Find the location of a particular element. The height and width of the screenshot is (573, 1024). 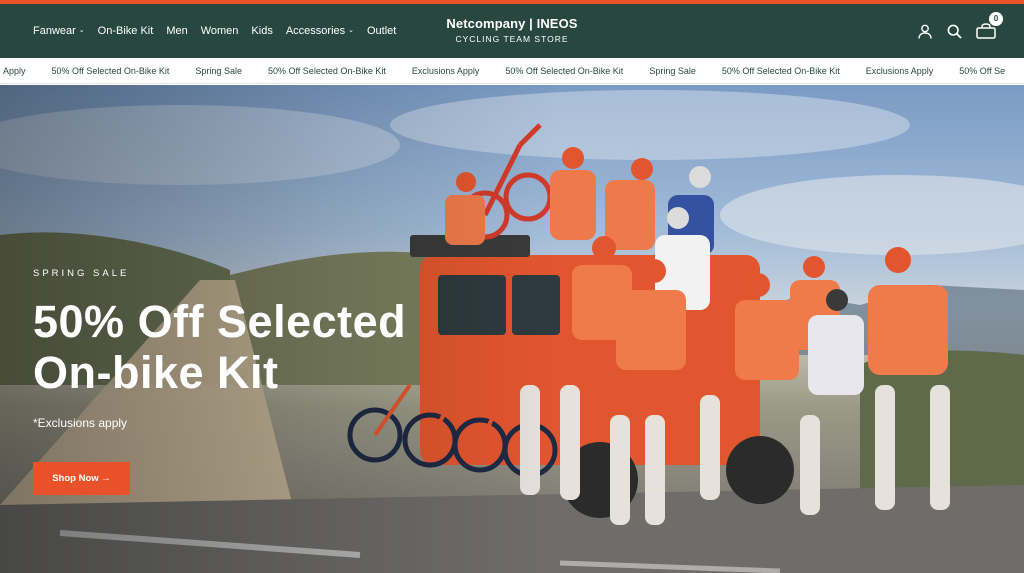

nav-item-kids: Kids is located at coordinates (261, 31).